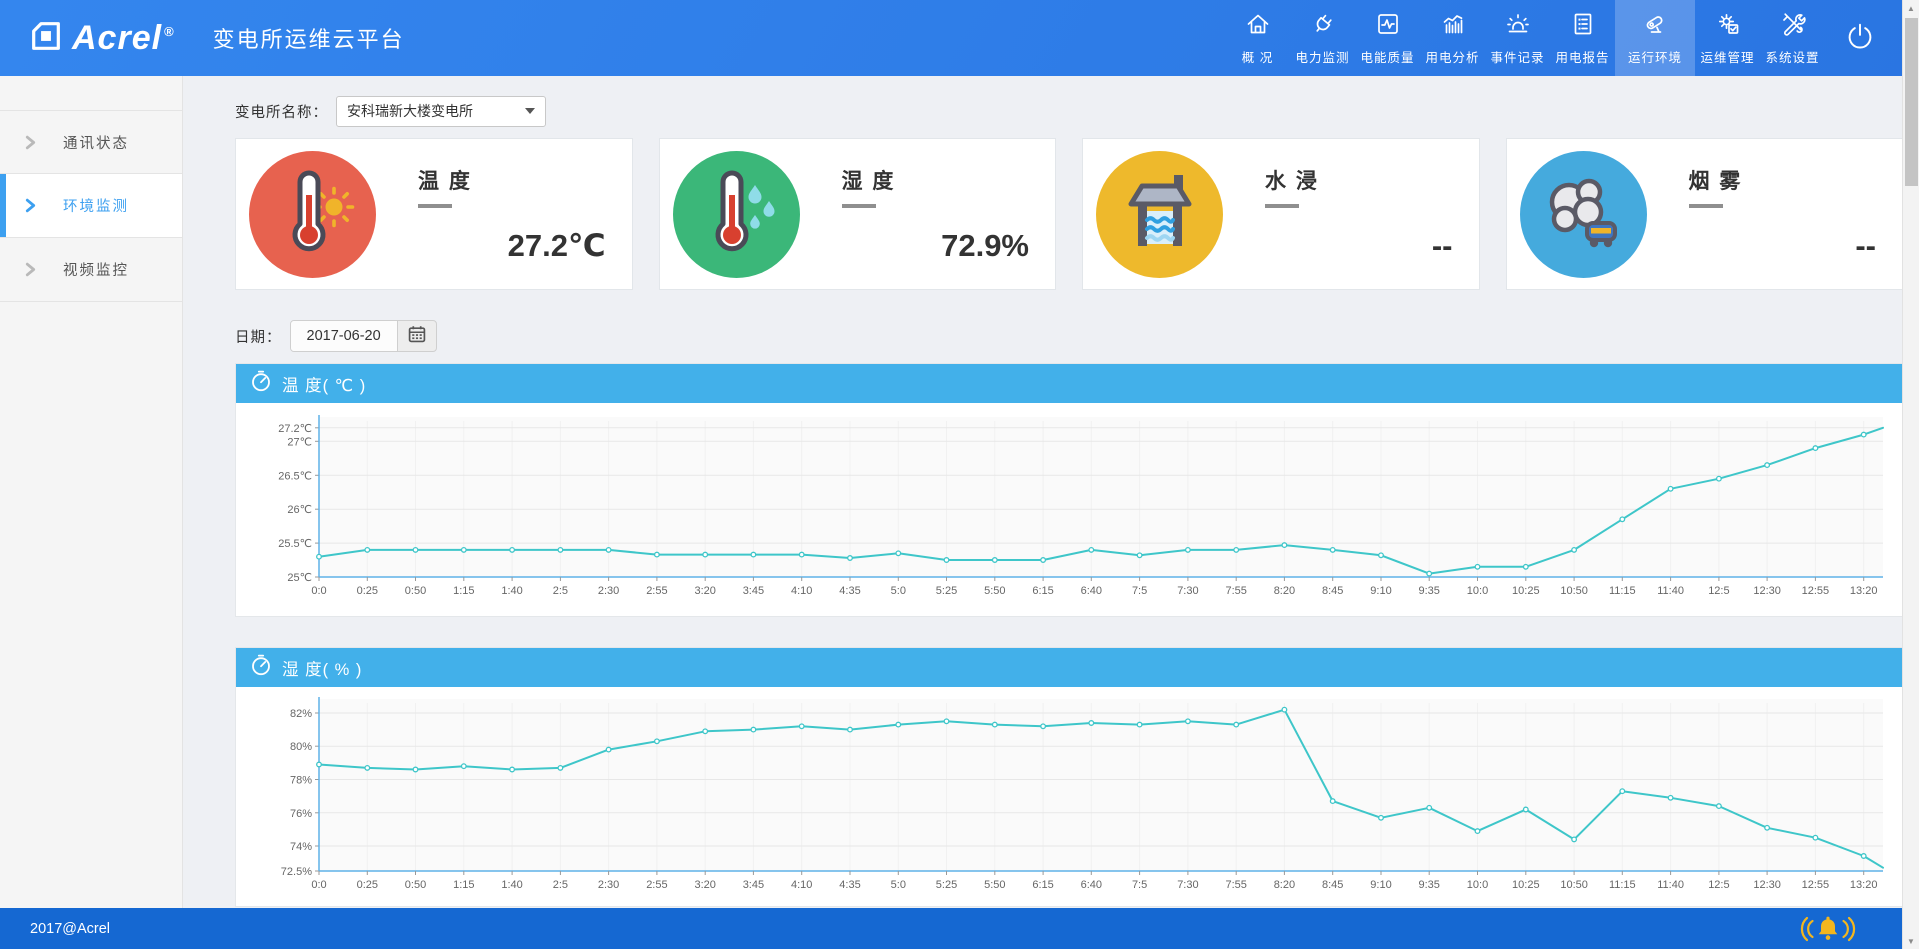 The height and width of the screenshot is (949, 1919). I want to click on svg-text: 10:25, so click(1526, 885).